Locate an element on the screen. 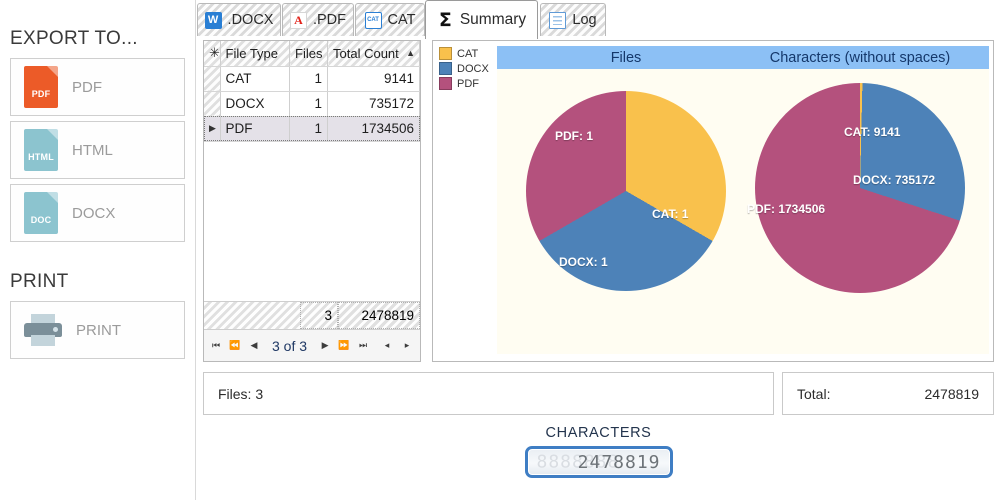  export-pdf-button: PDF PDF is located at coordinates (97, 87).